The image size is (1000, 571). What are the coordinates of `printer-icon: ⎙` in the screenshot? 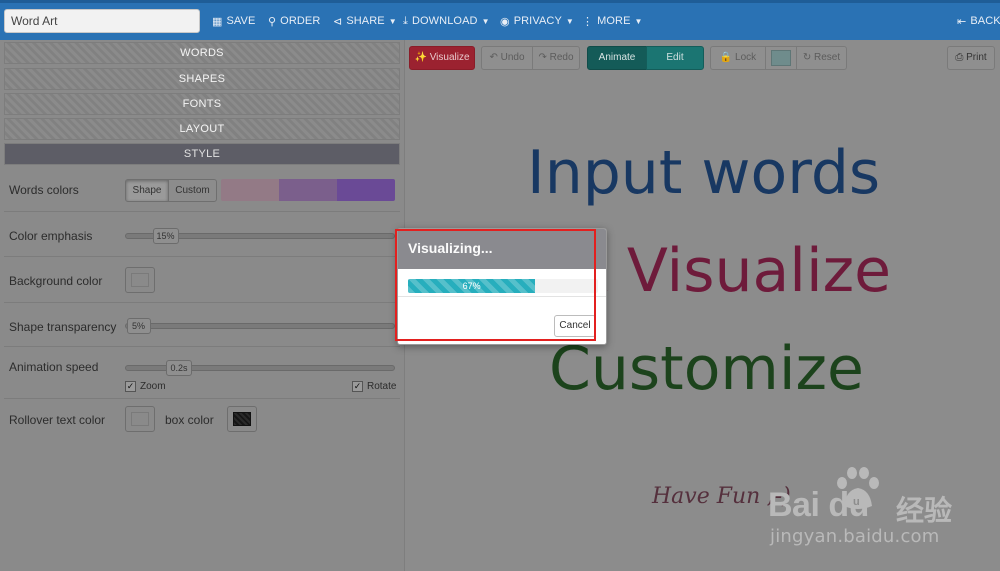 It's located at (959, 57).